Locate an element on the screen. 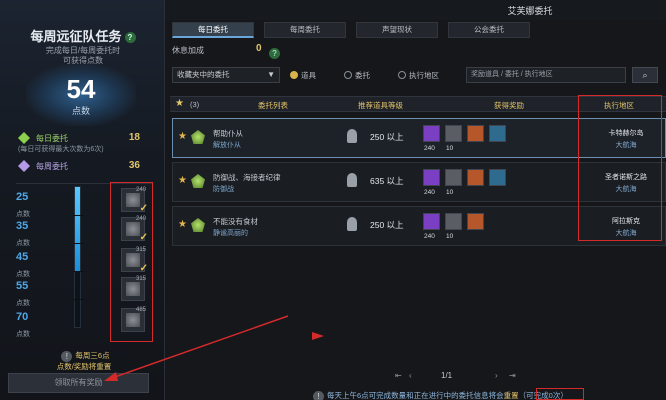  tier-label: 35 点数 is located at coordinates (31, 235).